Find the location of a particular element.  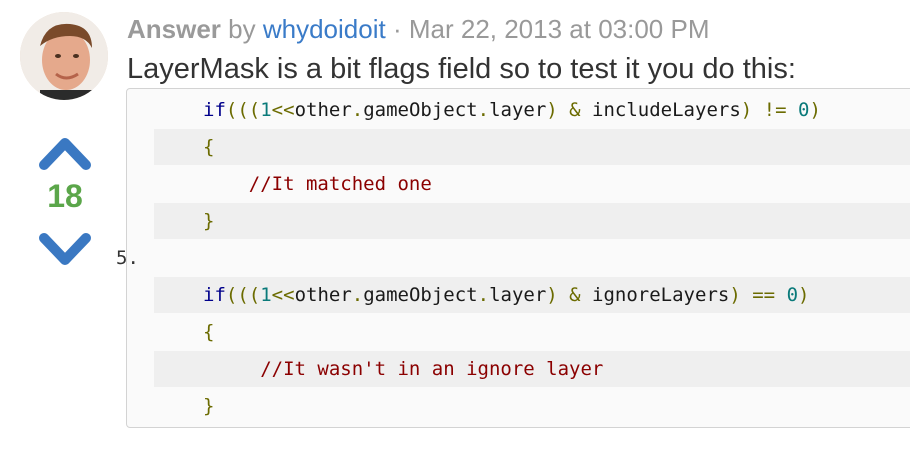

downvote-button is located at coordinates (65, 251).